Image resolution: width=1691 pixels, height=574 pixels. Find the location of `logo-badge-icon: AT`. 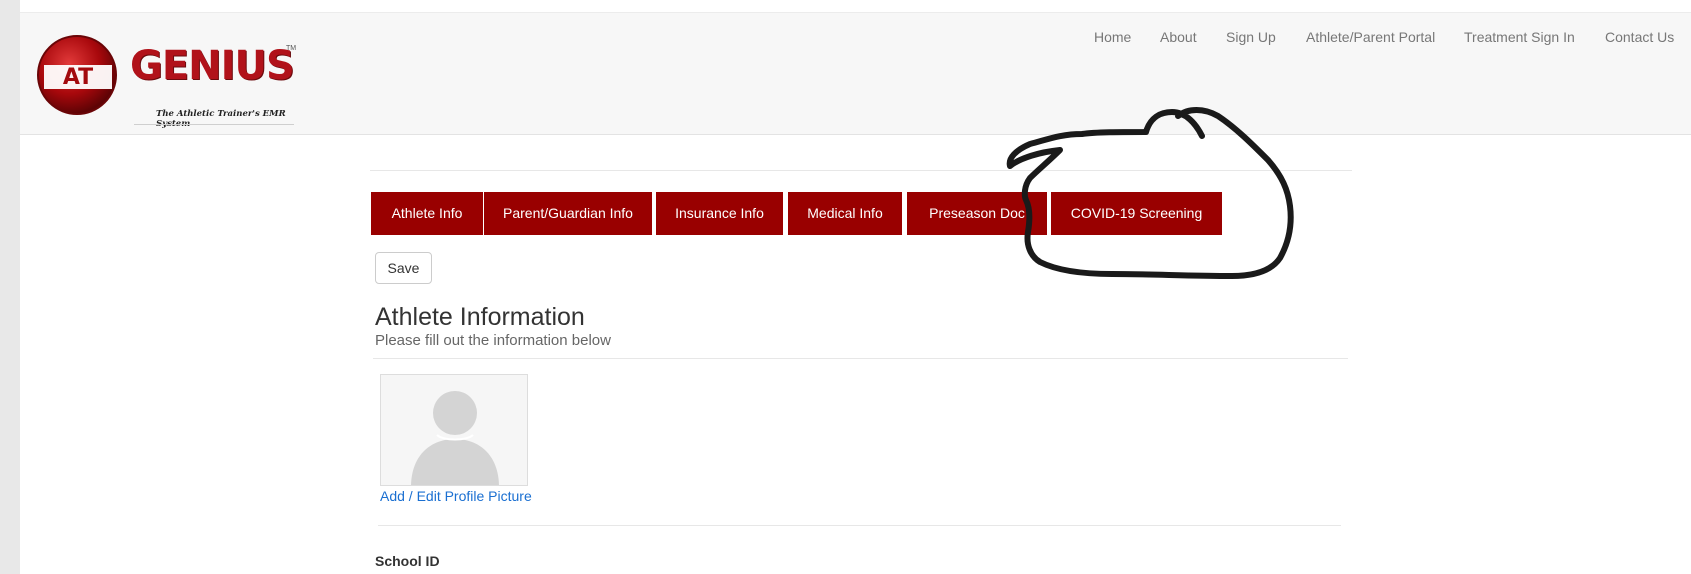

logo-badge-icon: AT is located at coordinates (77, 75).